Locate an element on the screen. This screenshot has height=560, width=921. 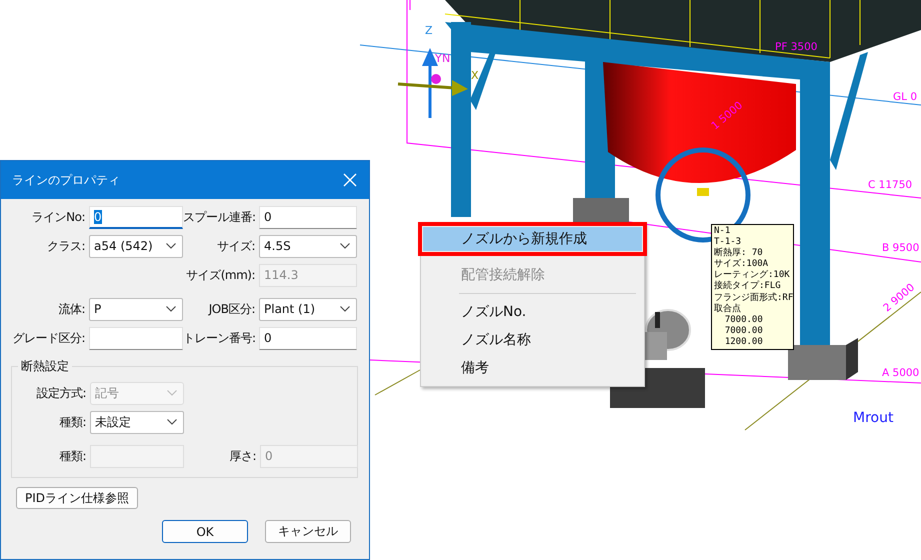
menu-item: ノズルNo. is located at coordinates (532, 312).